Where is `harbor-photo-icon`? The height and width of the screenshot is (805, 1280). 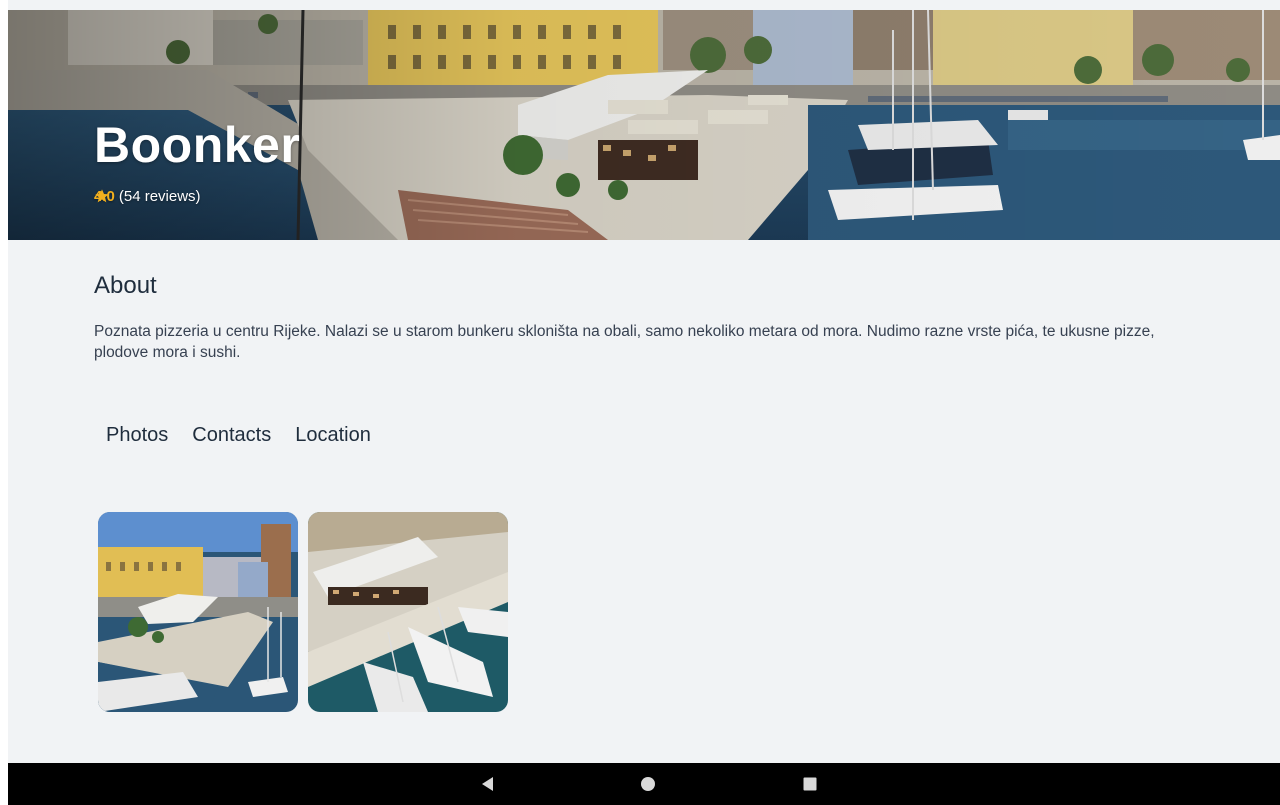 harbor-photo-icon is located at coordinates (198, 612).